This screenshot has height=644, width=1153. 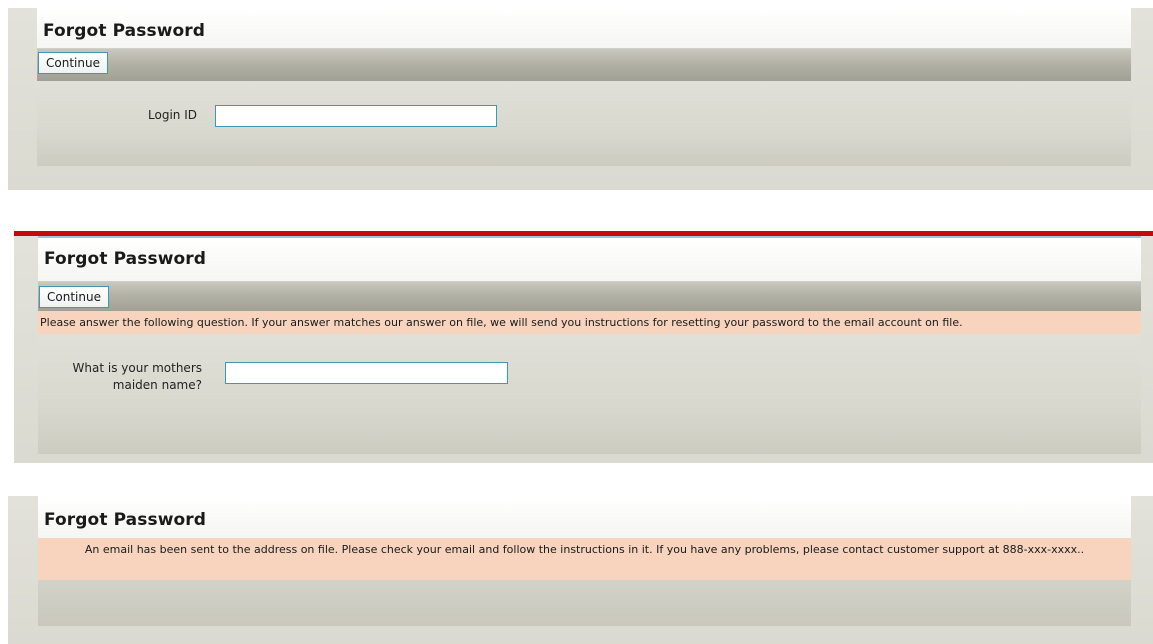 What do you see at coordinates (366, 373) in the screenshot?
I see `security-answer-input` at bounding box center [366, 373].